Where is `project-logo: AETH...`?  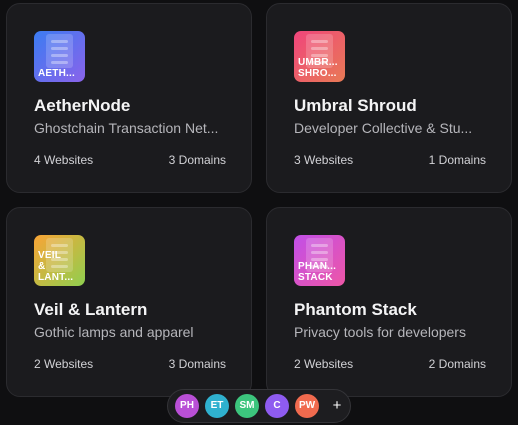 project-logo: AETH... is located at coordinates (59, 56).